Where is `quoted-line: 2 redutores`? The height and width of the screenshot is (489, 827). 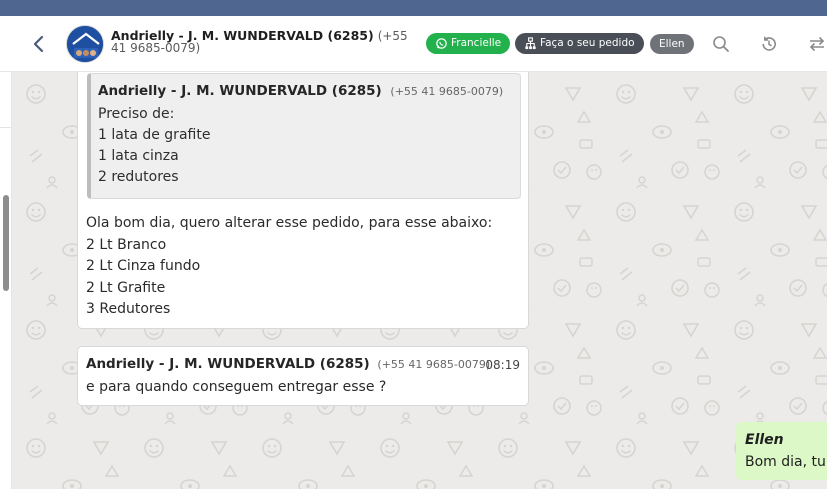
quoted-line: 2 redutores is located at coordinates (138, 177).